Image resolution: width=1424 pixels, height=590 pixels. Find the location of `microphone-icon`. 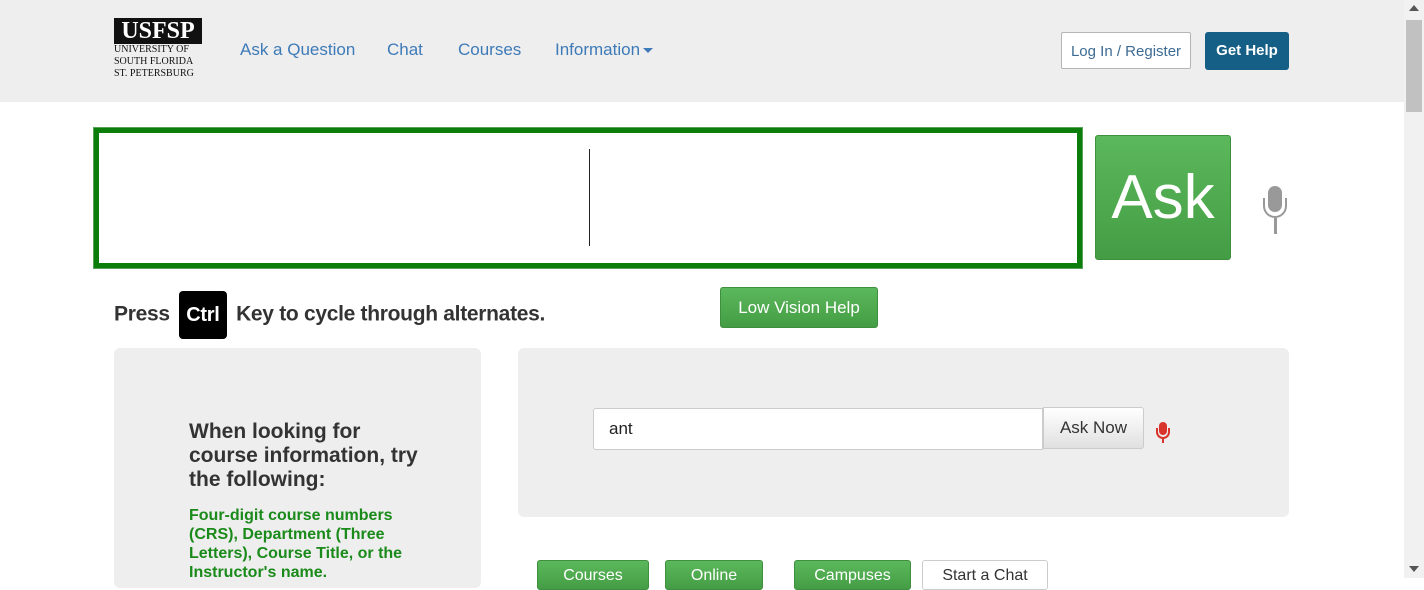

microphone-icon is located at coordinates (1275, 212).